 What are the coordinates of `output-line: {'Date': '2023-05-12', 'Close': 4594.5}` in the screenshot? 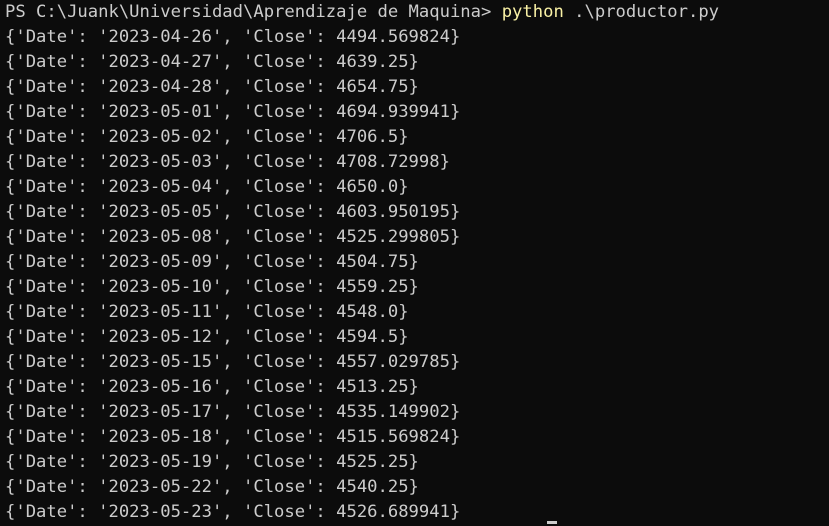 It's located at (207, 337).